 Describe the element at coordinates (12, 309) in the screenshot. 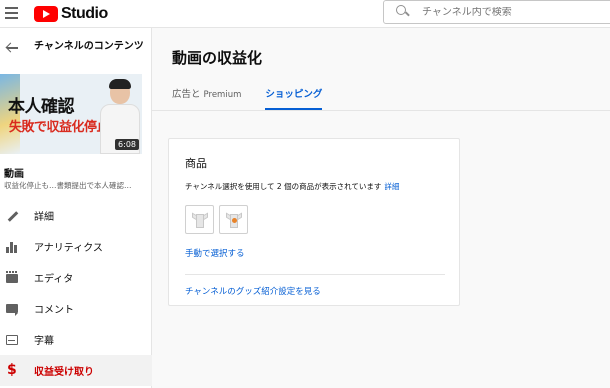

I see `comment-icon` at that location.